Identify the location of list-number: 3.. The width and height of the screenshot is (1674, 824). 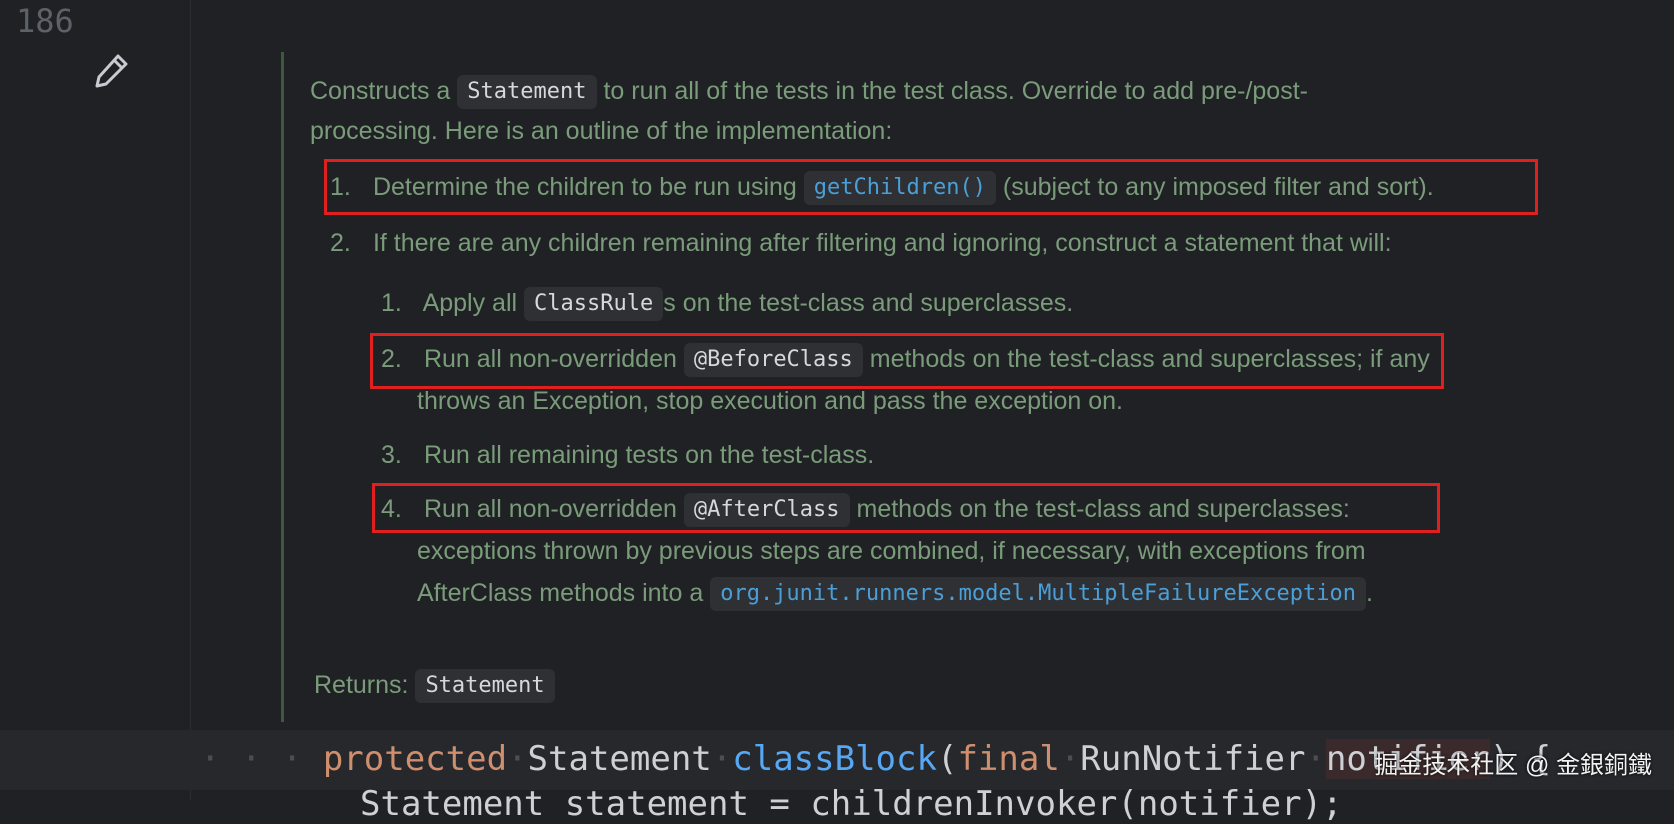
(391, 455).